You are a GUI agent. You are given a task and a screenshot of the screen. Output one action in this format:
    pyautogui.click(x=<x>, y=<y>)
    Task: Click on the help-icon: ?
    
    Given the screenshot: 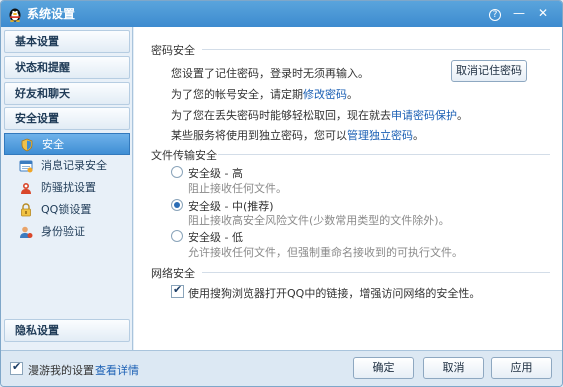 What is the action you would take?
    pyautogui.click(x=495, y=15)
    